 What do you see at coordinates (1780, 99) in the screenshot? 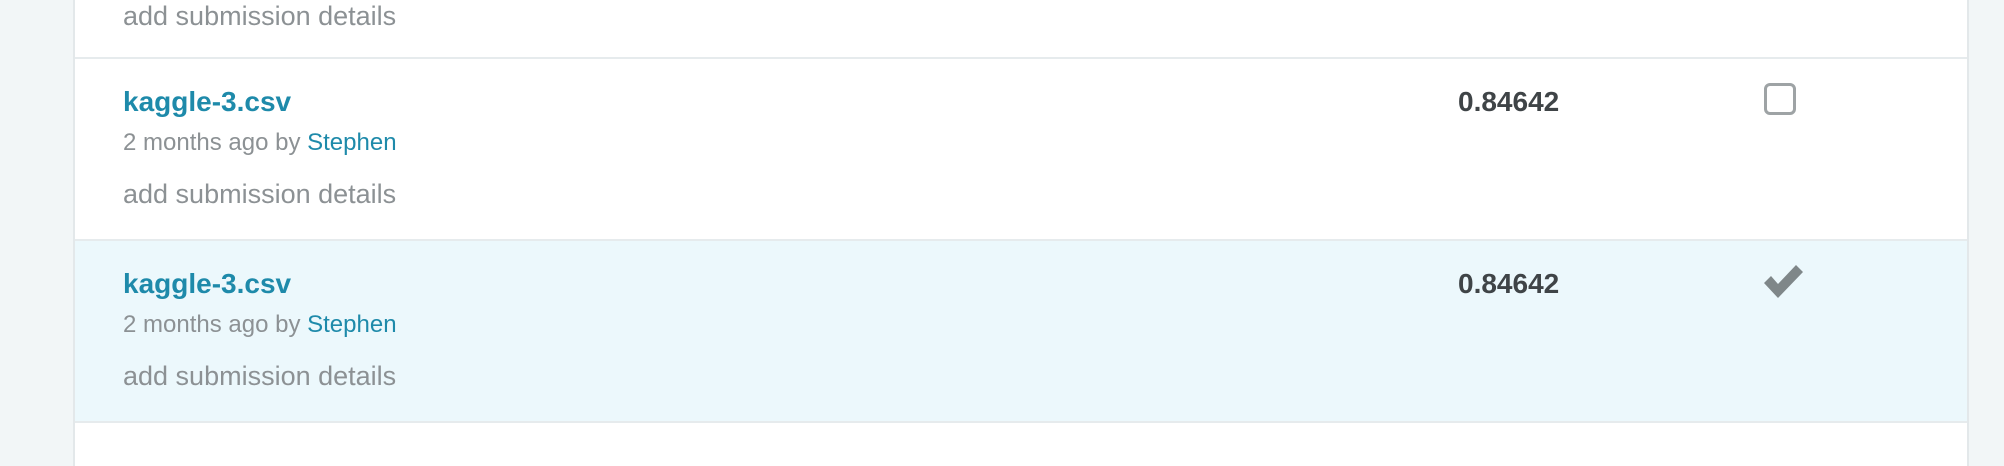
I see `checkbox-icon` at bounding box center [1780, 99].